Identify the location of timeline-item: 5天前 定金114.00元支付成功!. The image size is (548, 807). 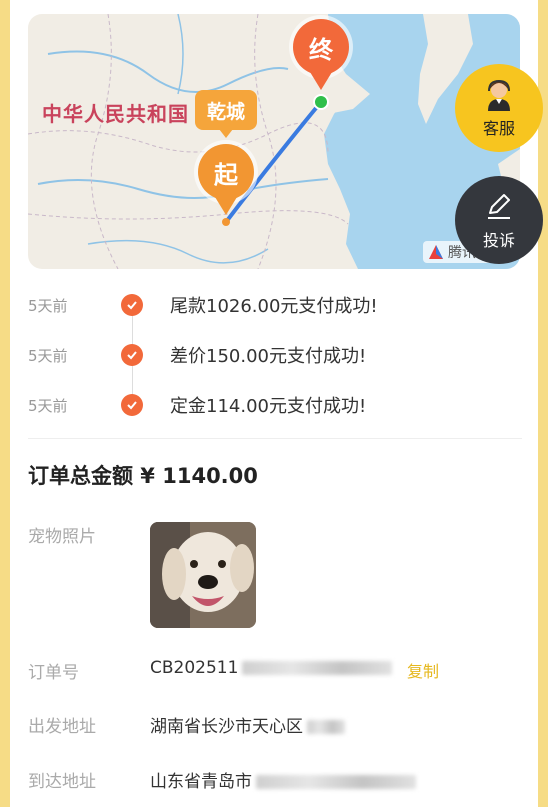
(274, 405).